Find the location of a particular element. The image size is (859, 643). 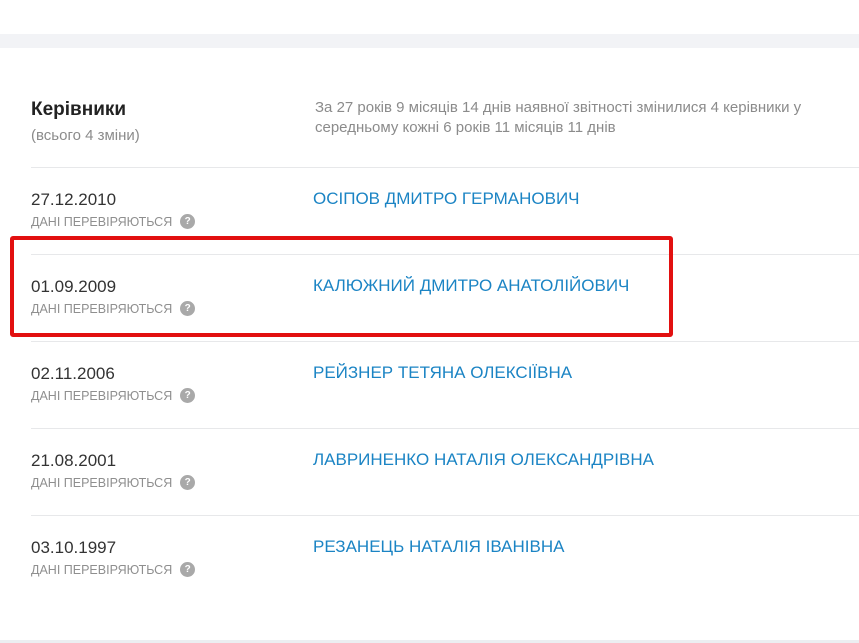

change-date: 01.09.2009 is located at coordinates (74, 286).